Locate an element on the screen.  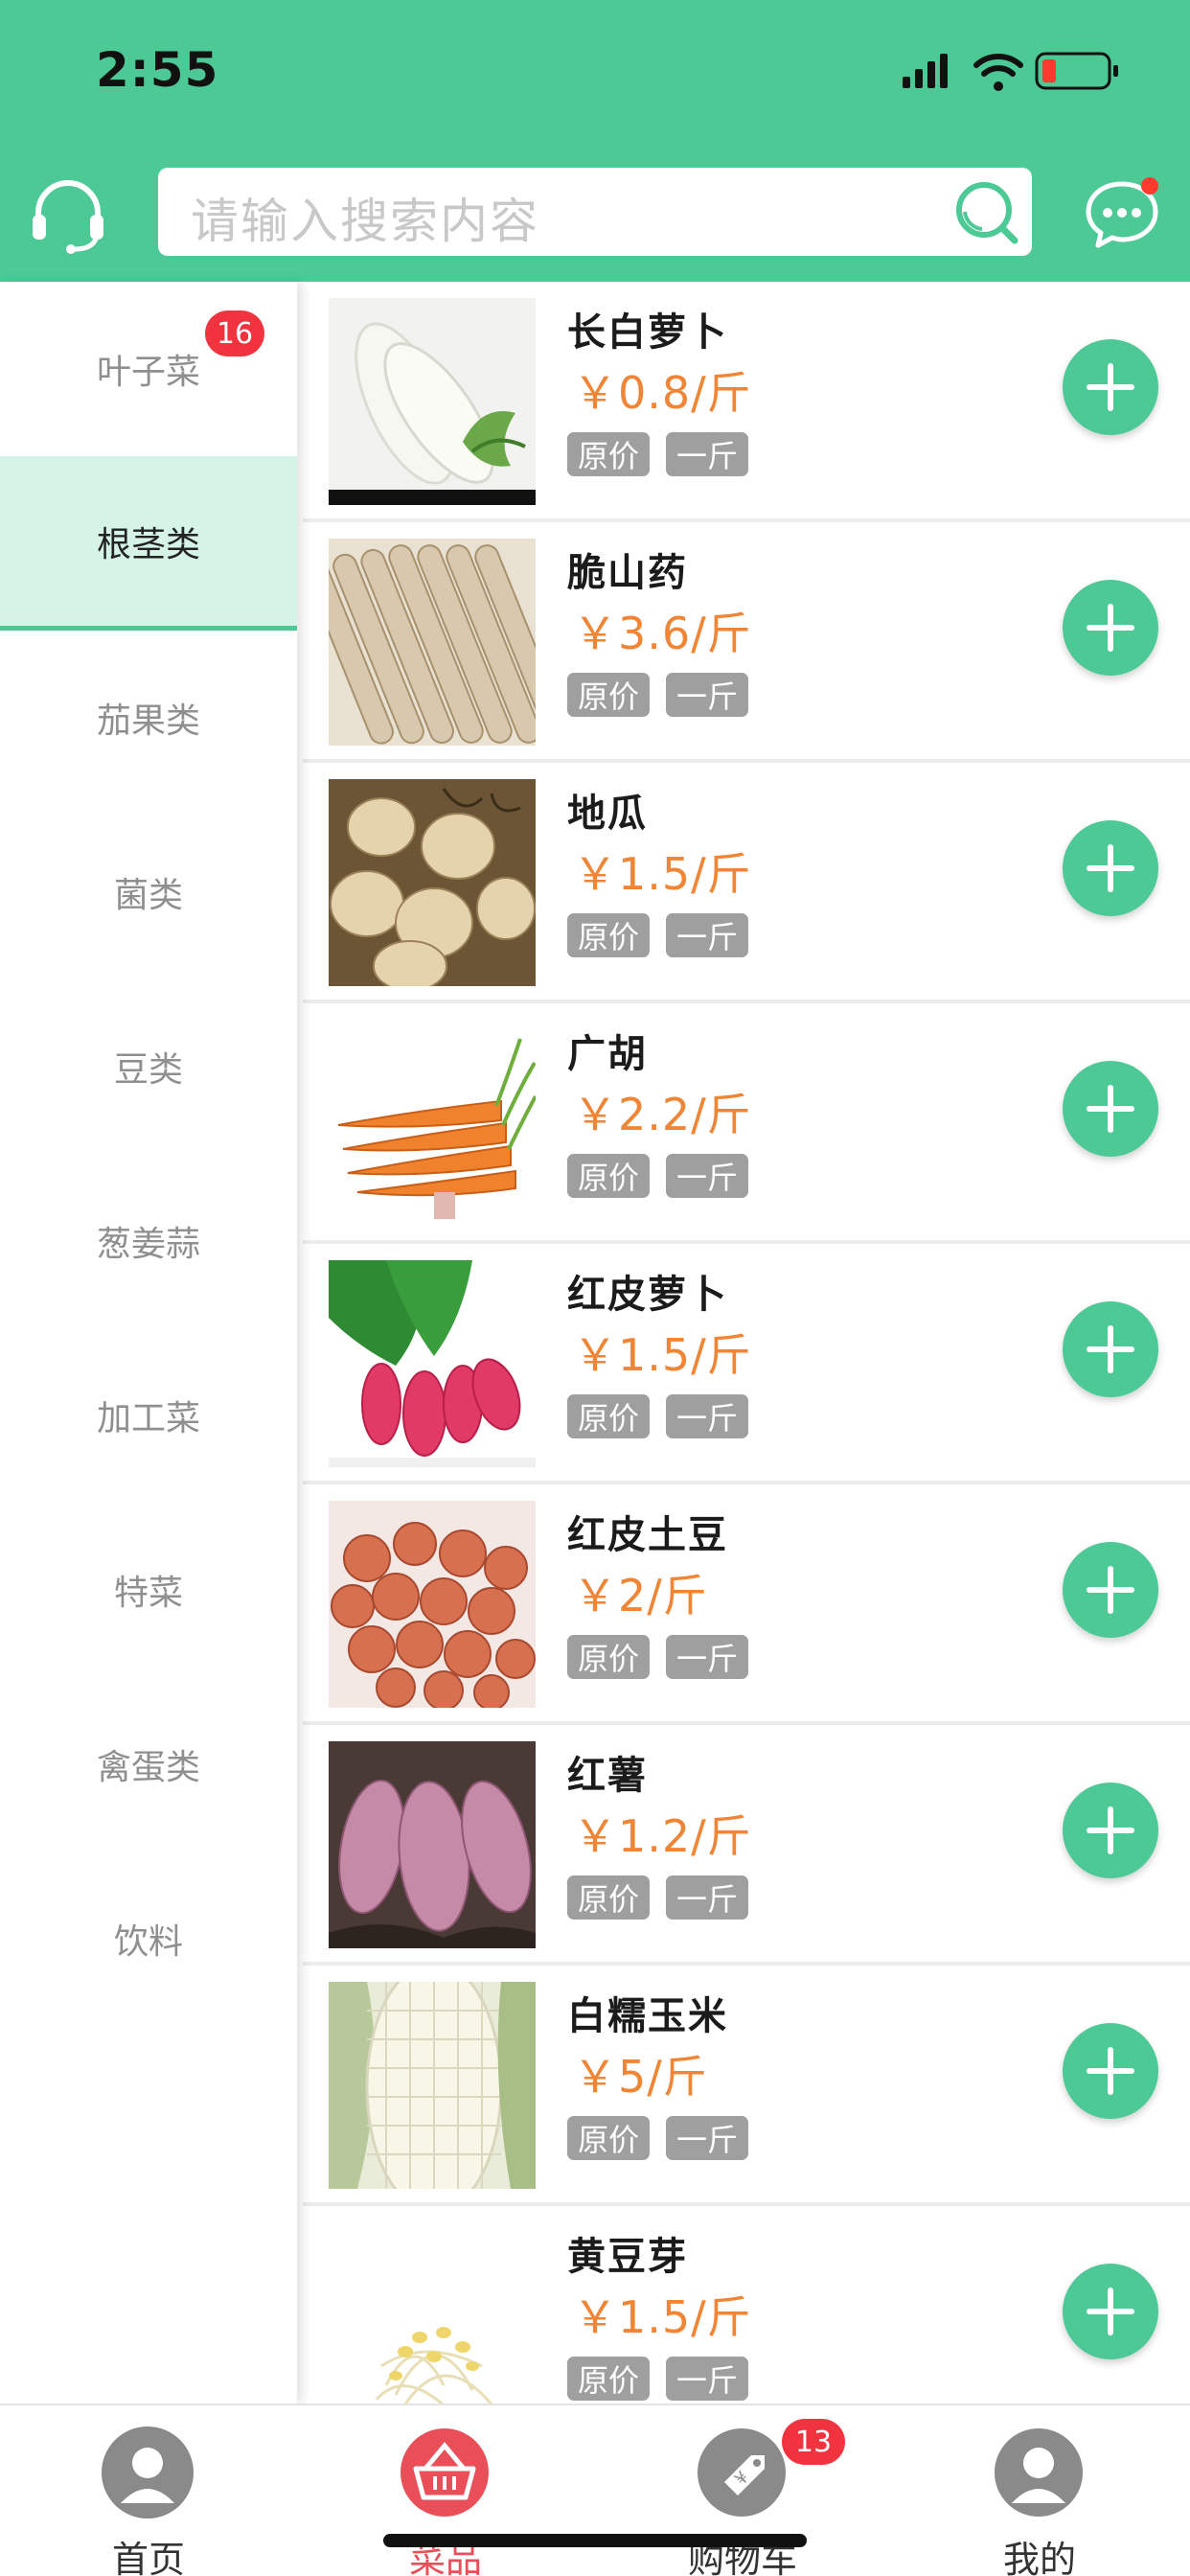
sidebar-item-label: 葱姜蒜 is located at coordinates (148, 1244).